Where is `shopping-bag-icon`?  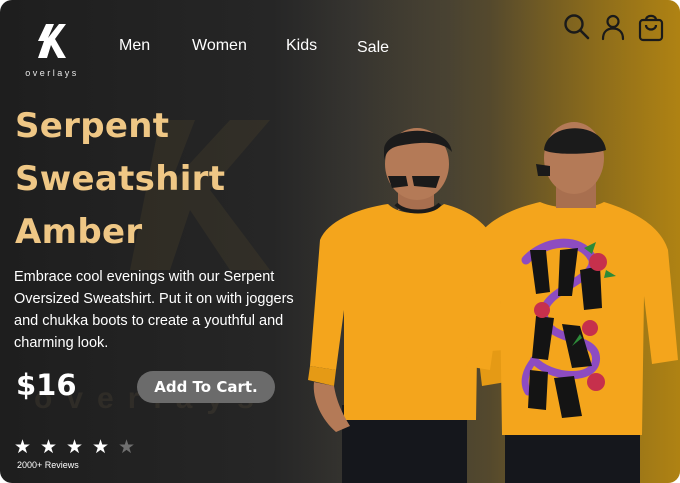
shopping-bag-icon is located at coordinates (651, 27).